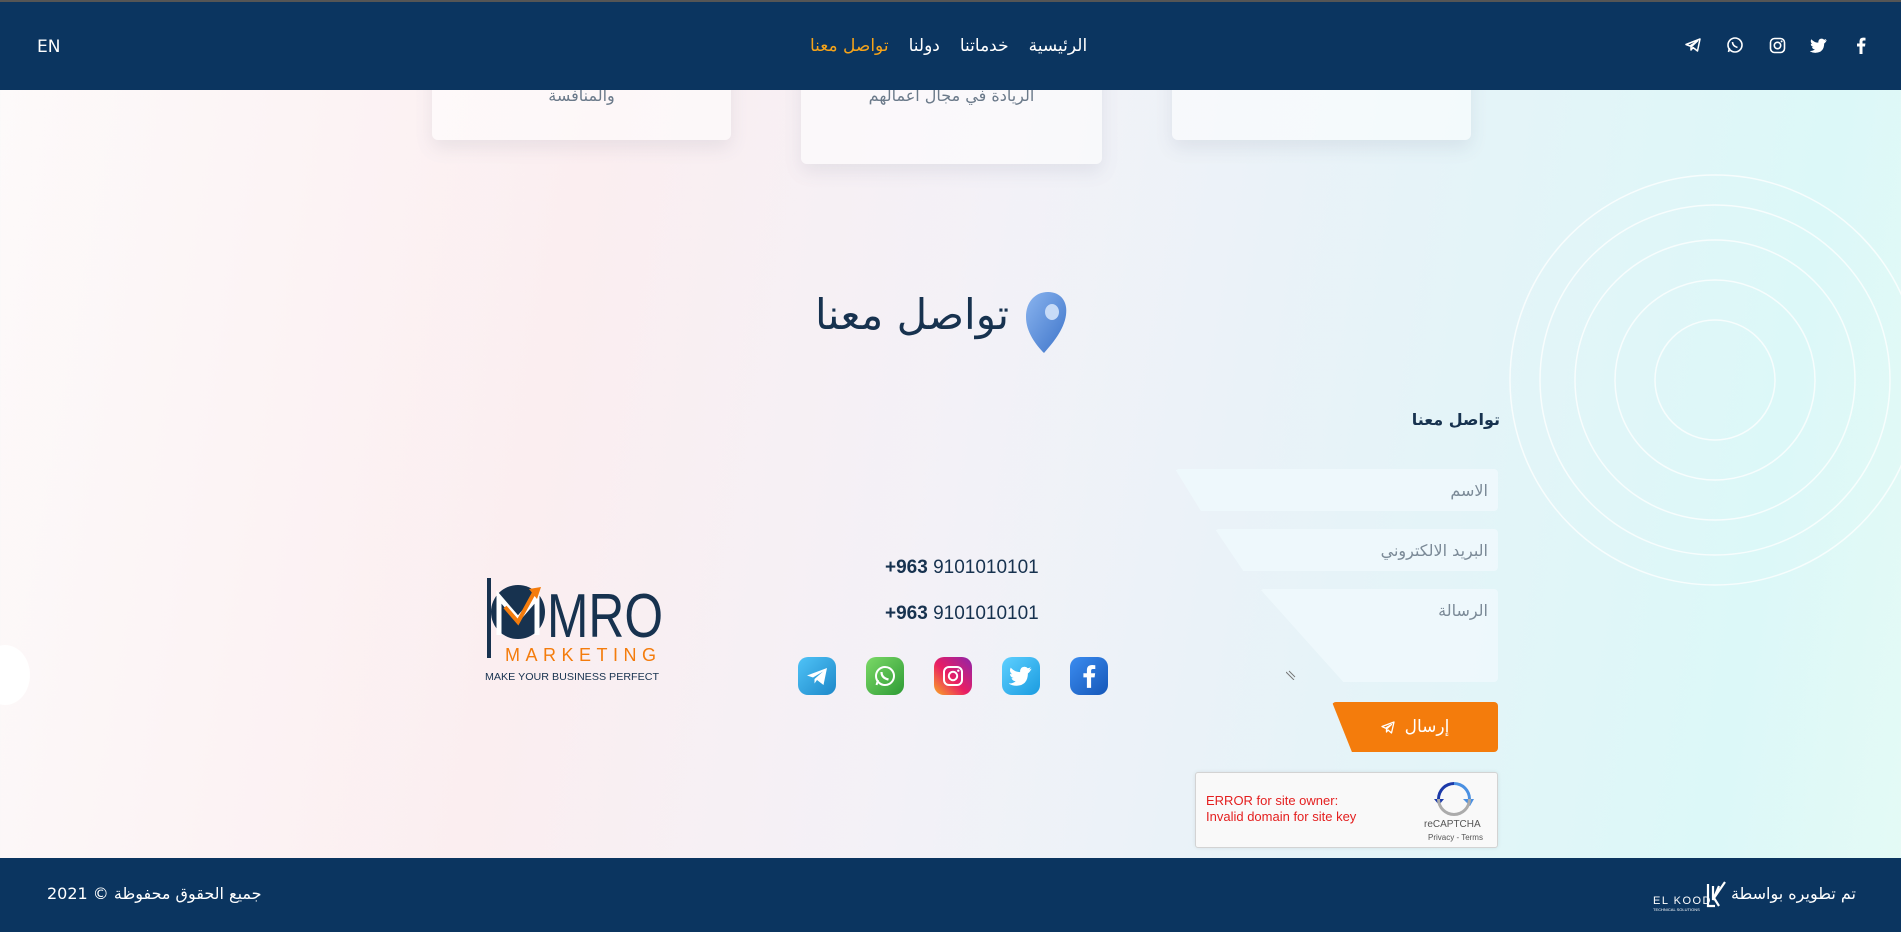  Describe the element at coordinates (912, 314) in the screenshot. I see `section-title: تواصل معنا` at that location.